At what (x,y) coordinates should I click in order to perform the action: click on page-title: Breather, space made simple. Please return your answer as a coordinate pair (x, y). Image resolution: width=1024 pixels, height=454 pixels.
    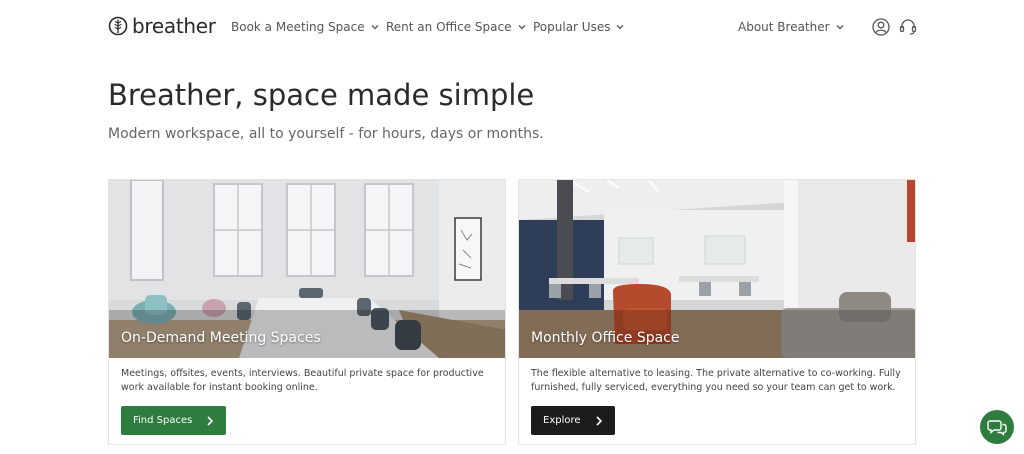
    Looking at the image, I should click on (321, 95).